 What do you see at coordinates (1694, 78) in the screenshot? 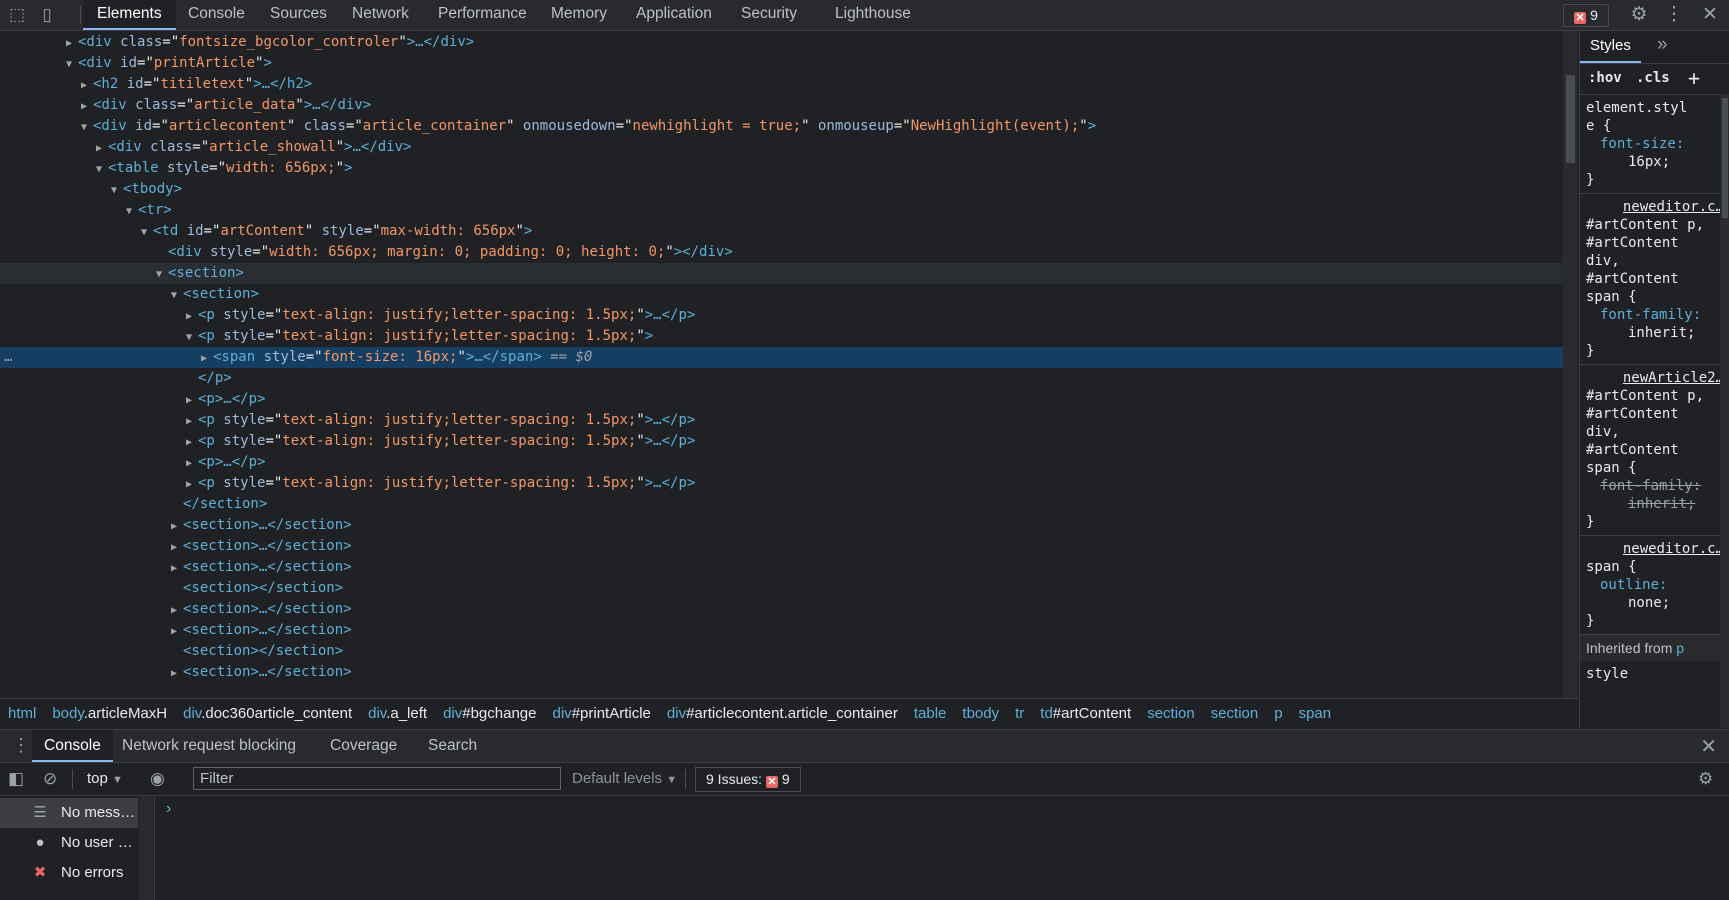
I see `add-rule-plus-icon: +` at bounding box center [1694, 78].